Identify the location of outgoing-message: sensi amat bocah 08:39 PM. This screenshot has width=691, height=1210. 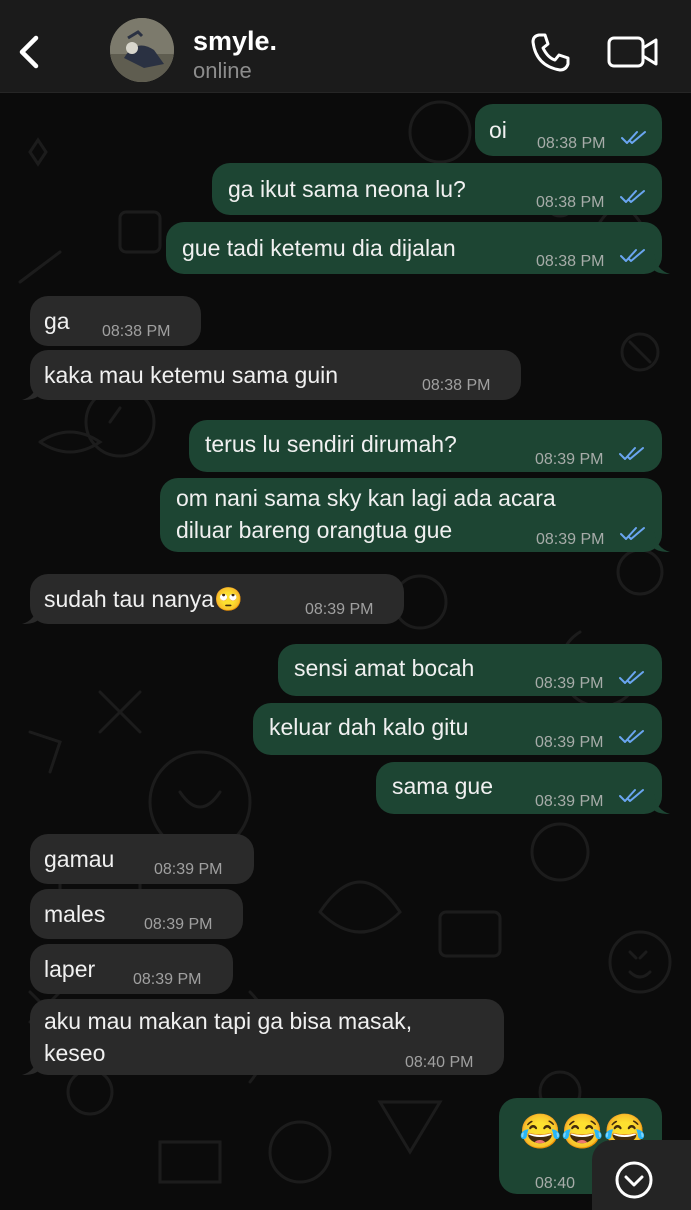
(470, 670).